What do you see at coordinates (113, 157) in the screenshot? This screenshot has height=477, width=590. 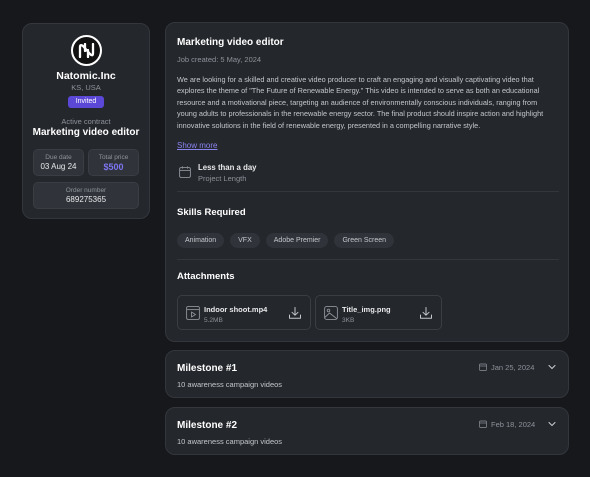 I see `total-price-label: Total price` at bounding box center [113, 157].